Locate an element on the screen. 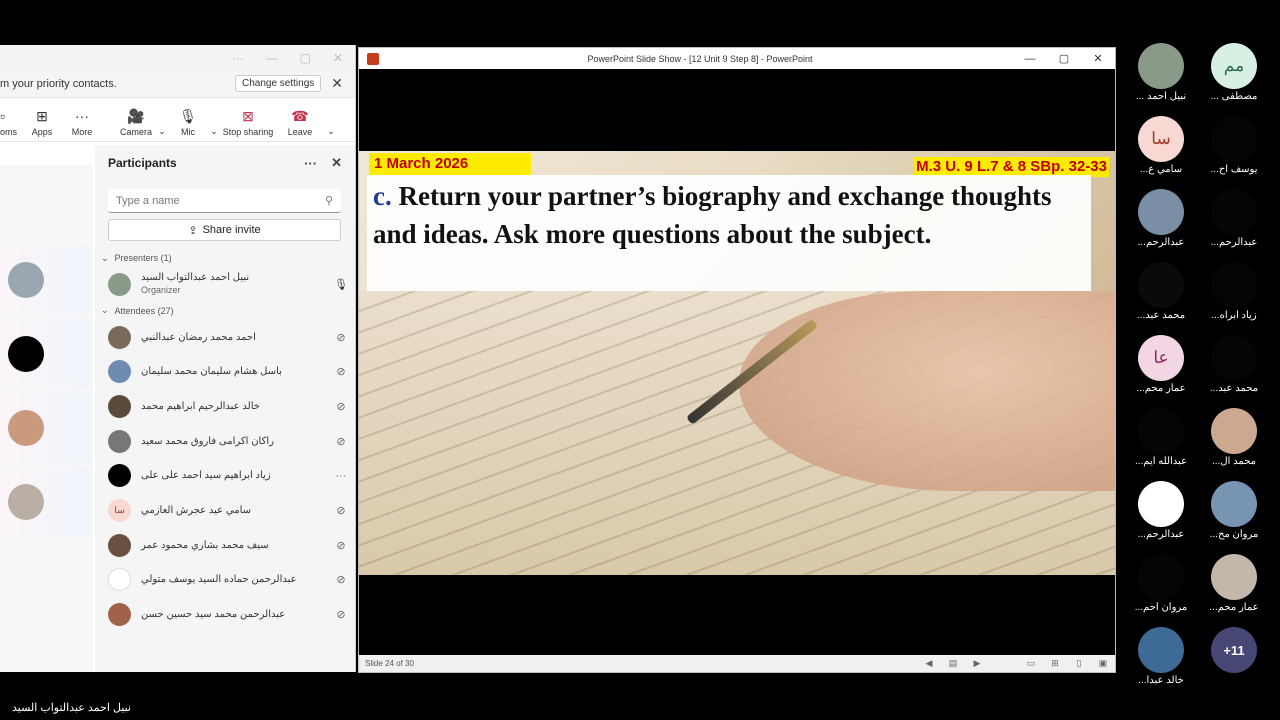 This screenshot has width=1280, height=720. participants-header: Participants ··· ✕ is located at coordinates (225, 163).